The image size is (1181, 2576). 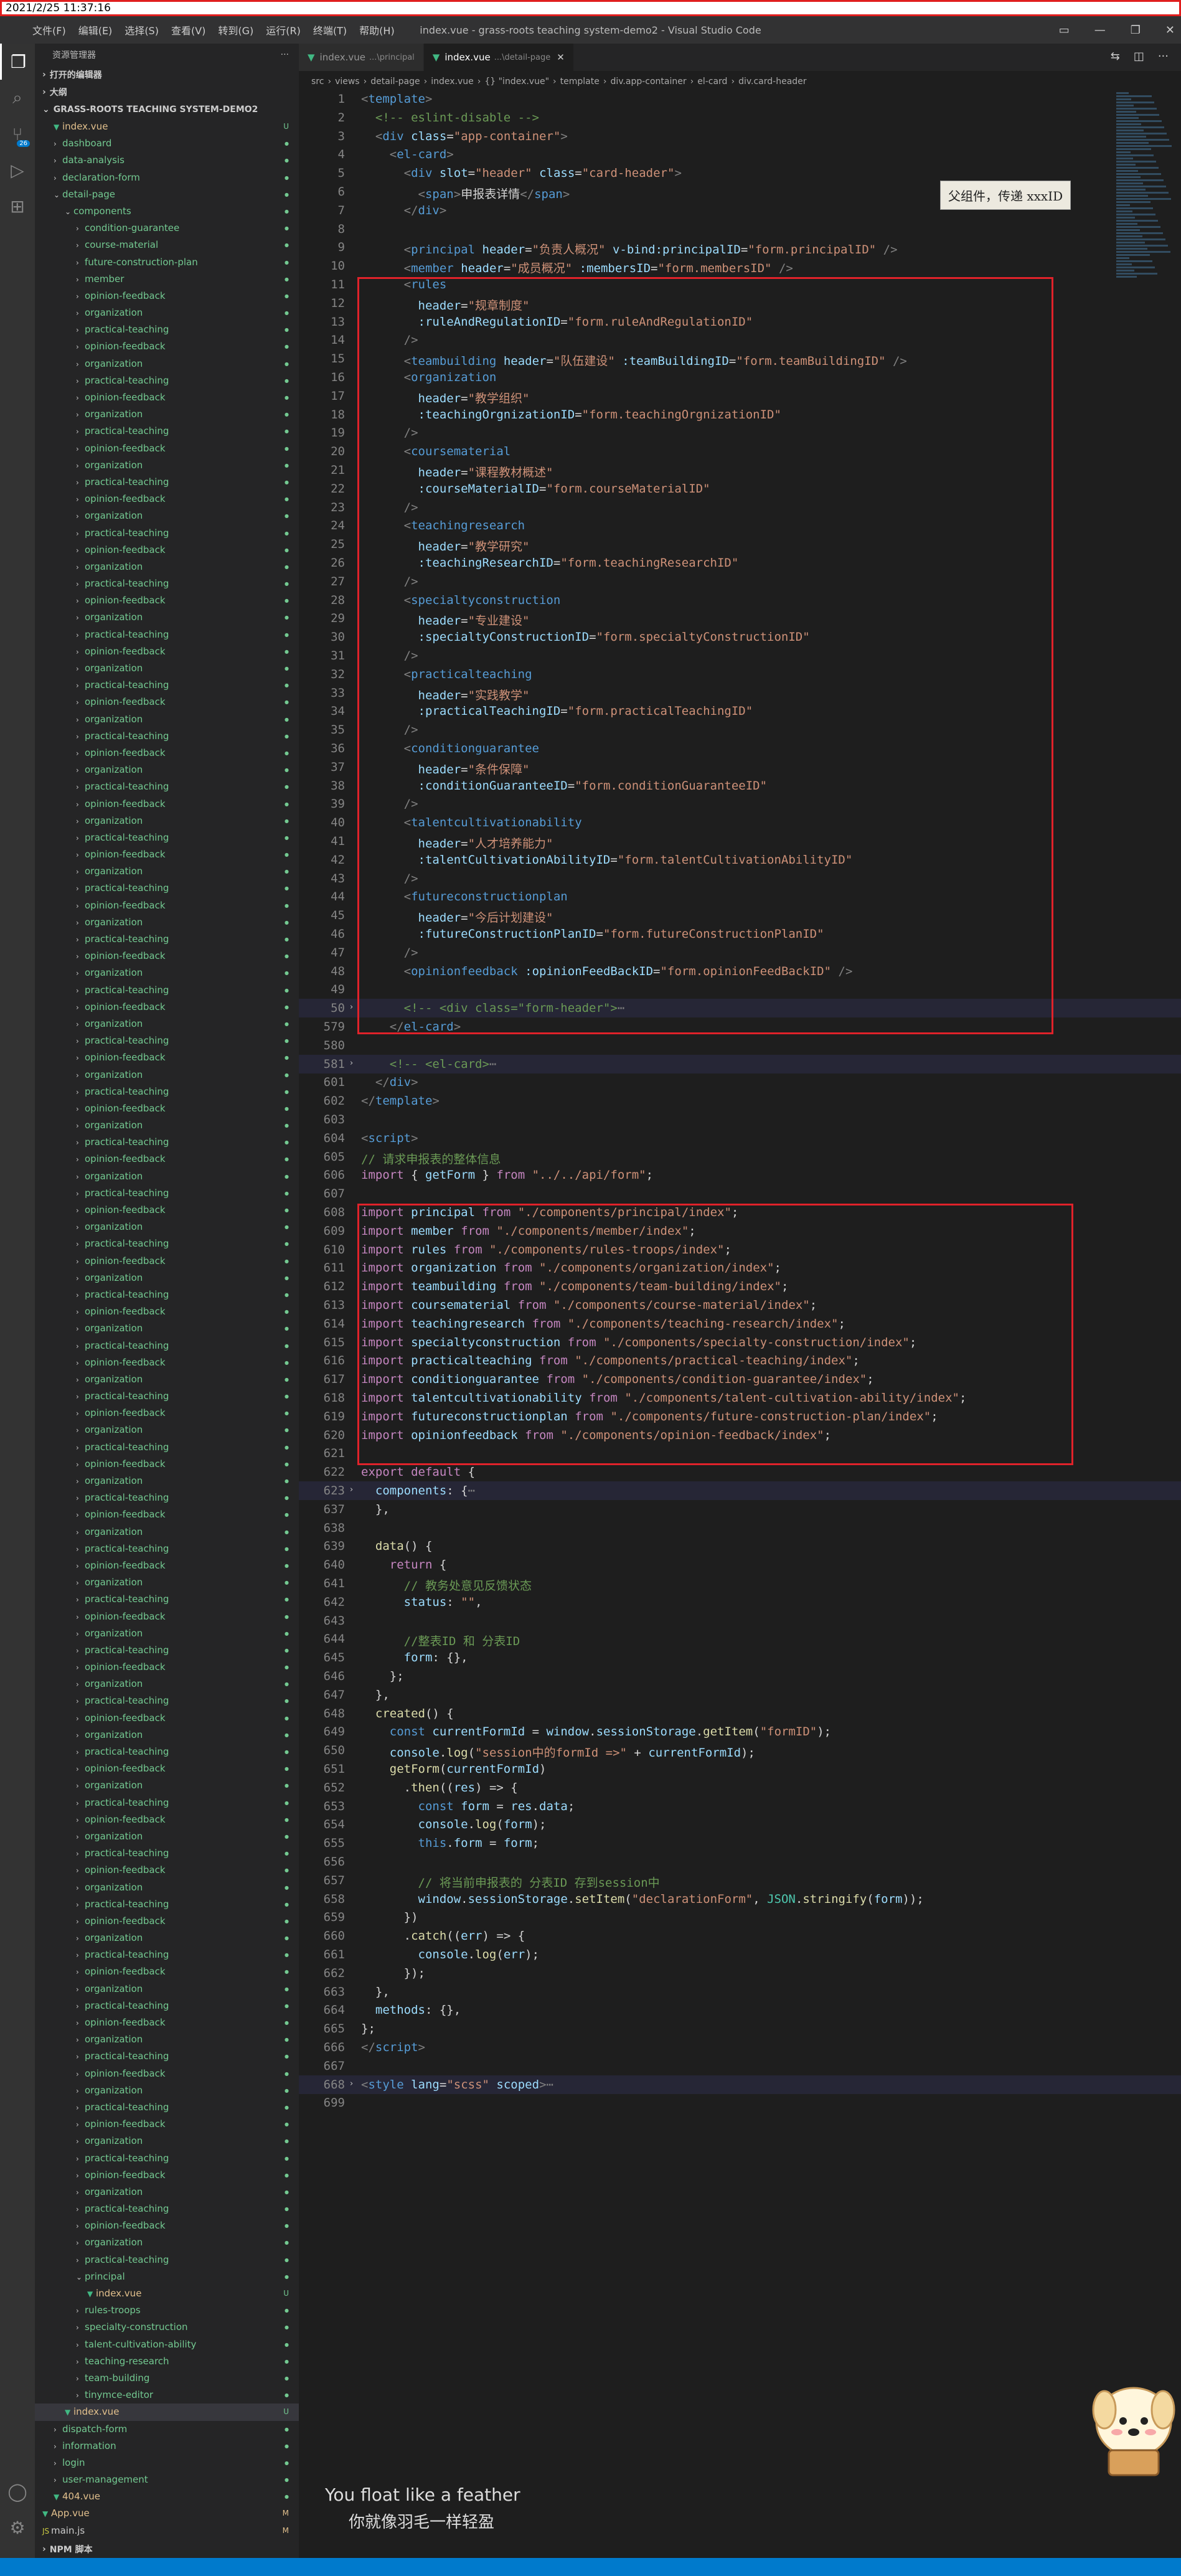 What do you see at coordinates (446, 1585) in the screenshot?
I see `code-line: // 教务处意见反馈状态` at bounding box center [446, 1585].